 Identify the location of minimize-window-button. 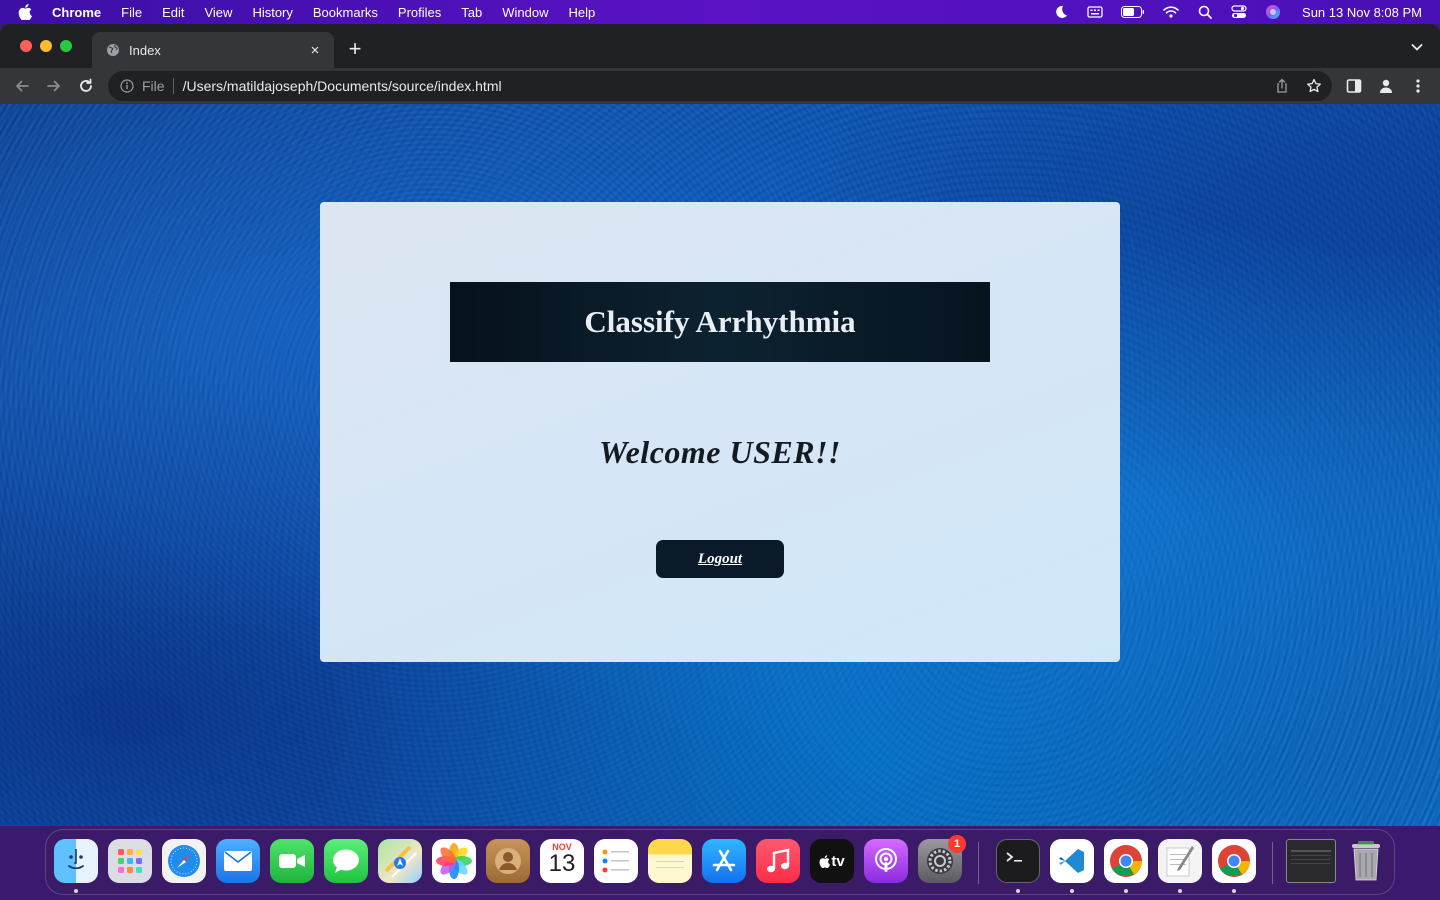
(46, 46).